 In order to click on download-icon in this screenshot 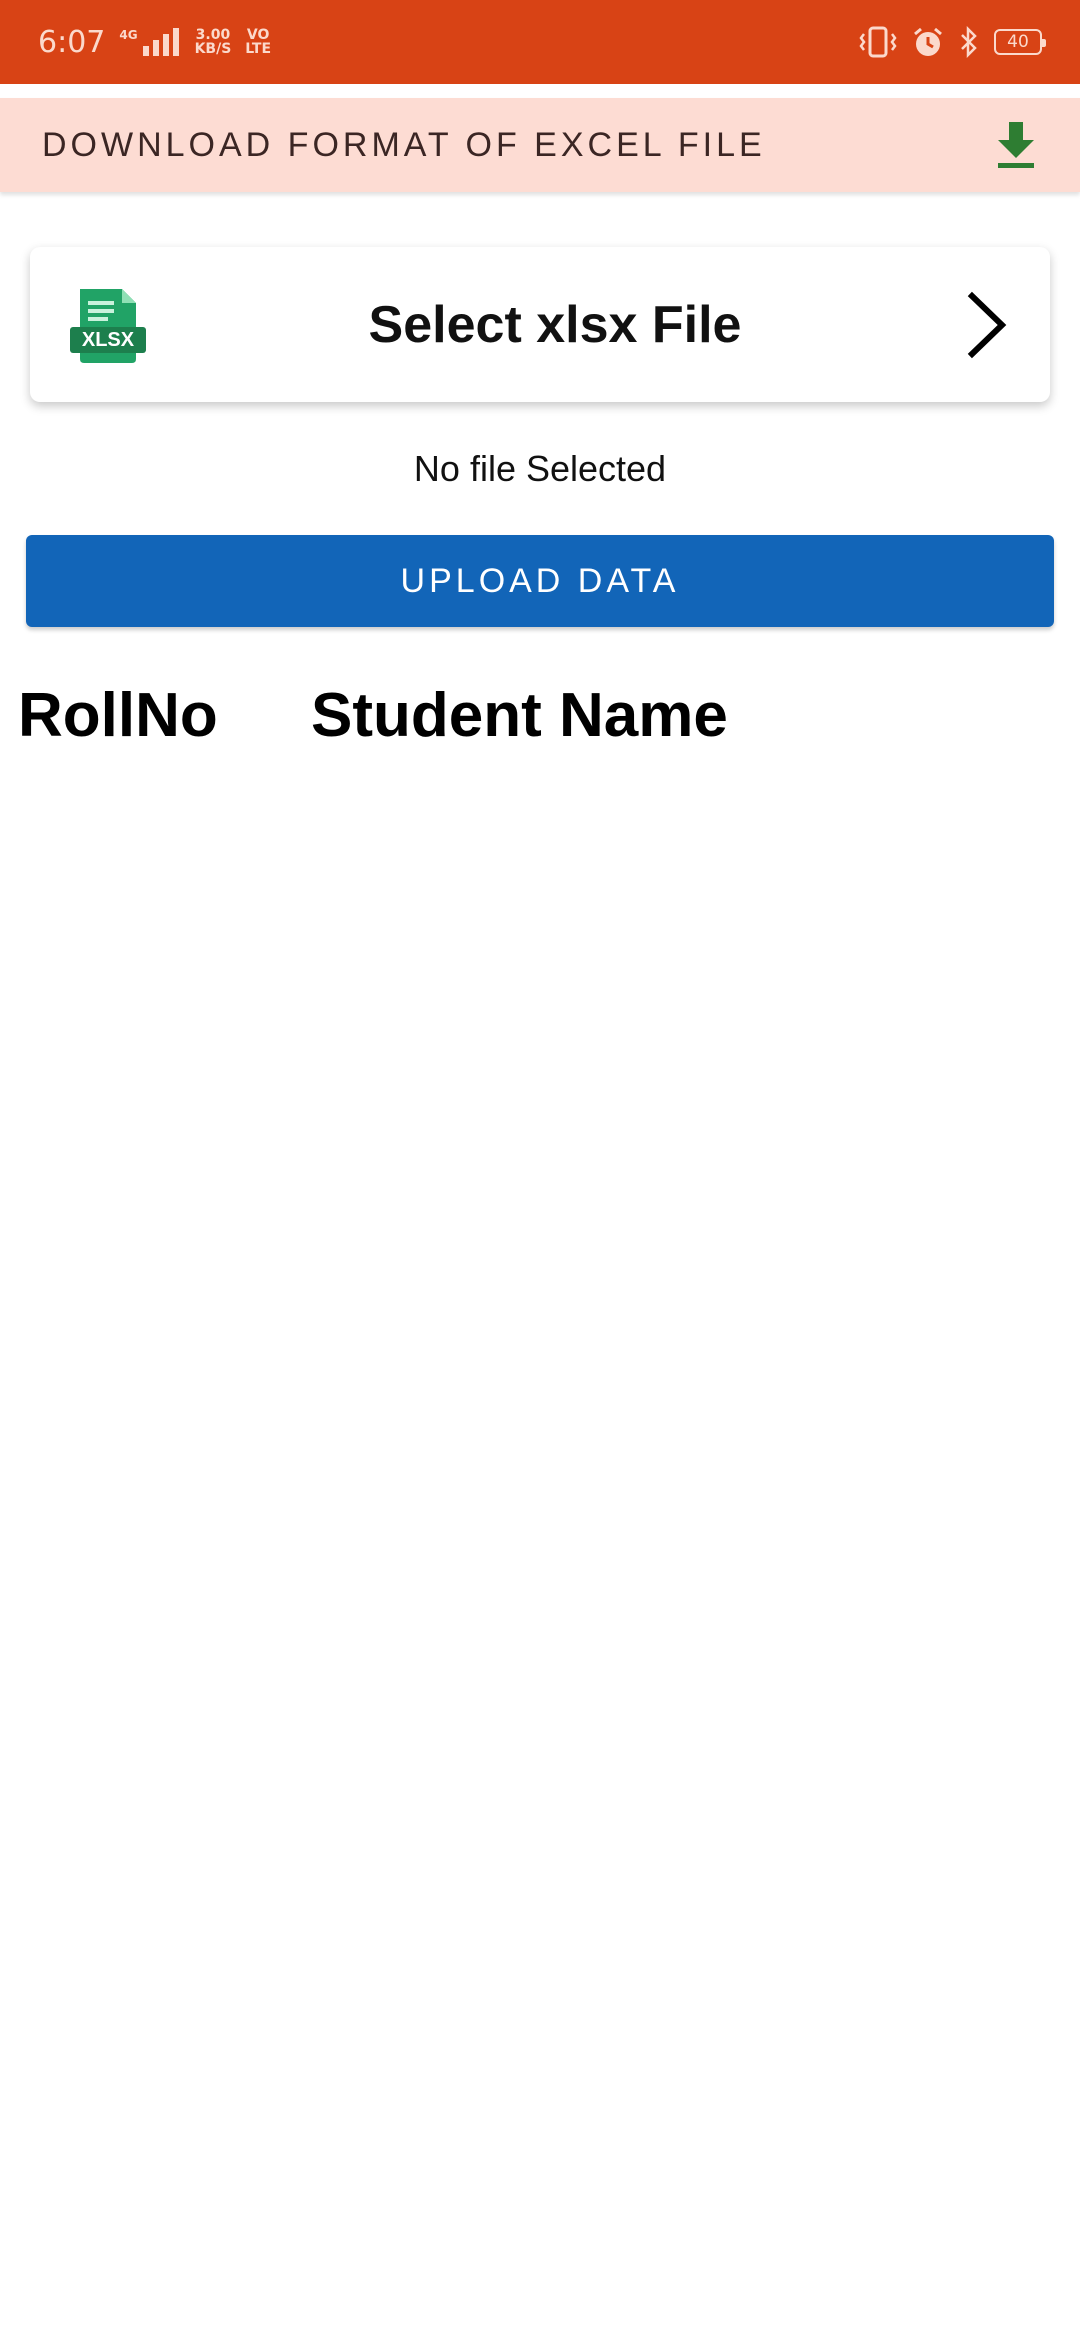, I will do `click(1016, 145)`.